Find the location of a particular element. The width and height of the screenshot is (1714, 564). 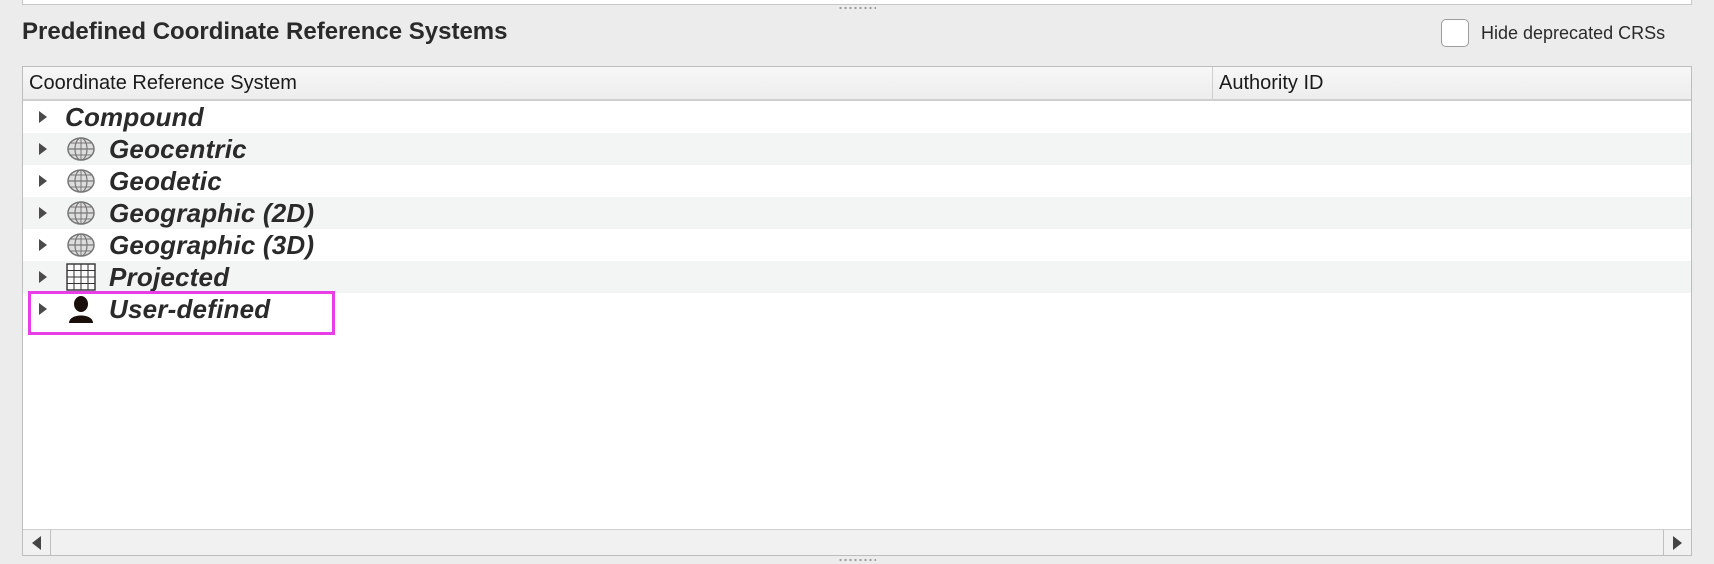

tree-item-label: Geocentric is located at coordinates (178, 148).